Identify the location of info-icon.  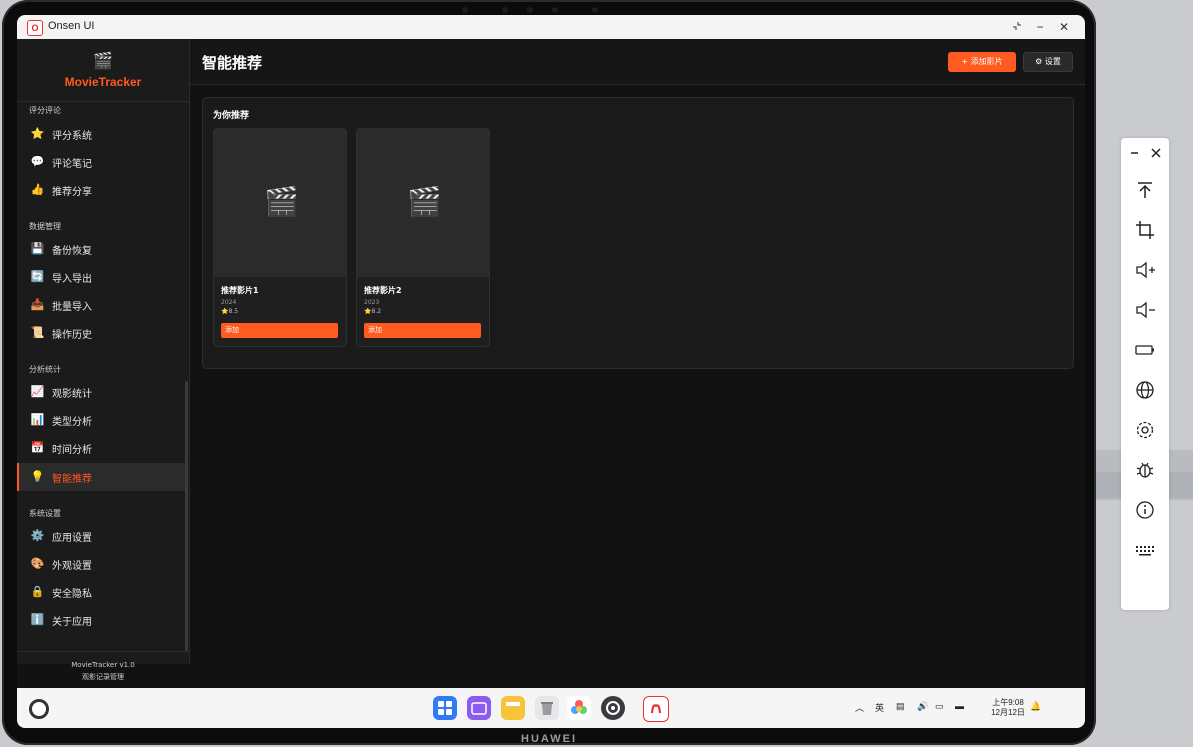
(1145, 510).